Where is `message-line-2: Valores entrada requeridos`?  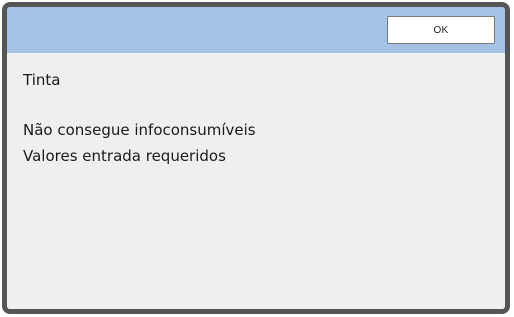 message-line-2: Valores entrada requeridos is located at coordinates (124, 156).